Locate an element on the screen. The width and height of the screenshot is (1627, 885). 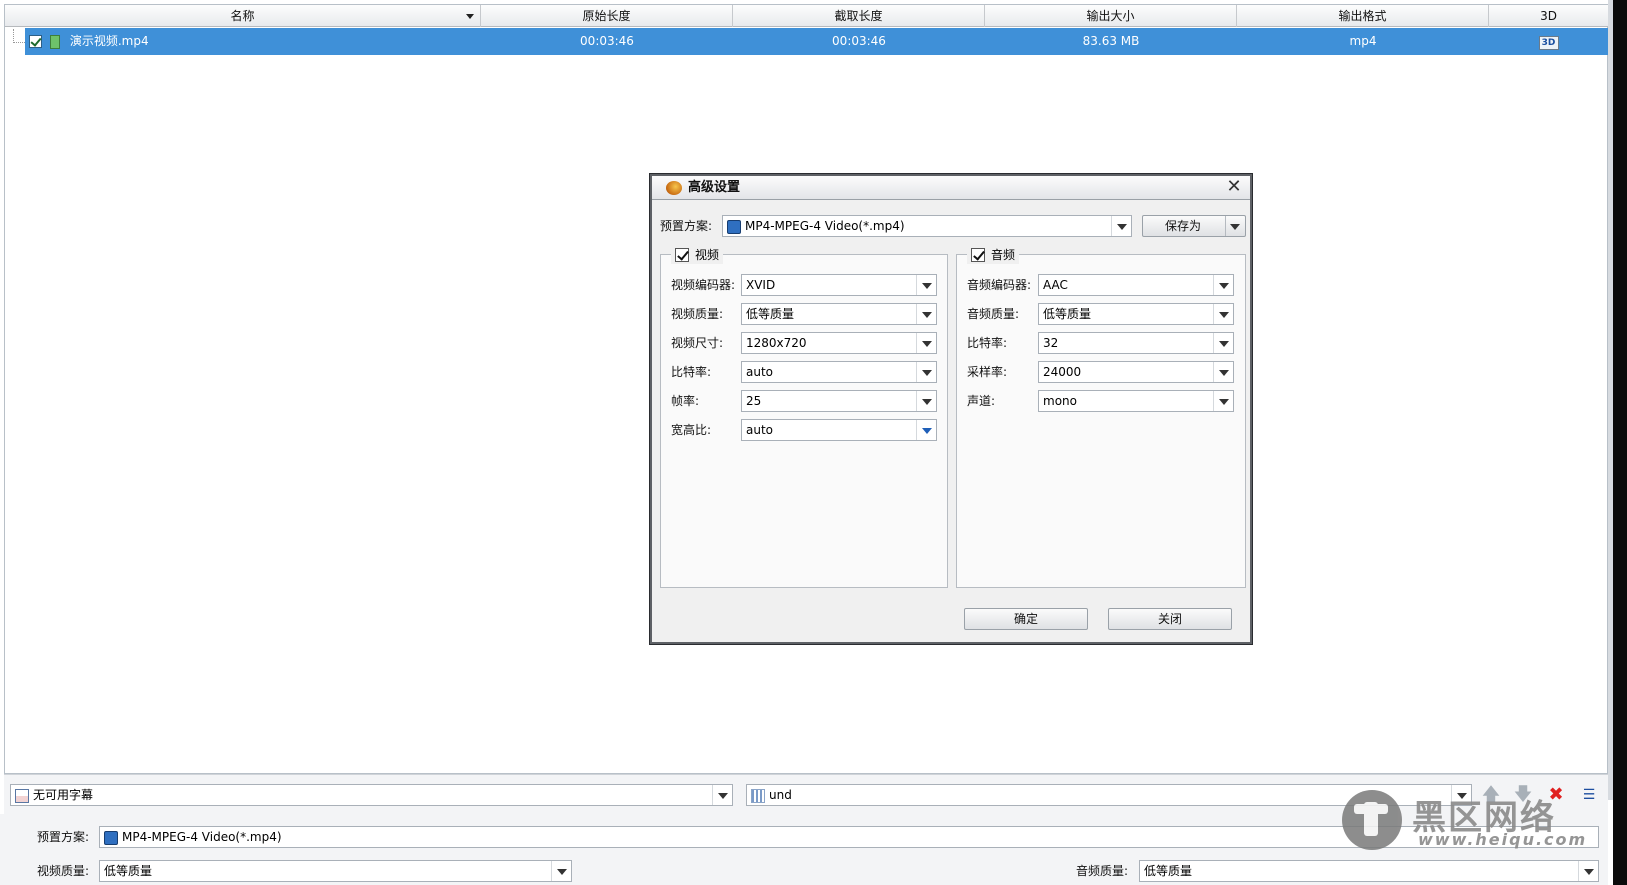
bottom-audio-quality-label: 音频质量: is located at coordinates (1102, 871).